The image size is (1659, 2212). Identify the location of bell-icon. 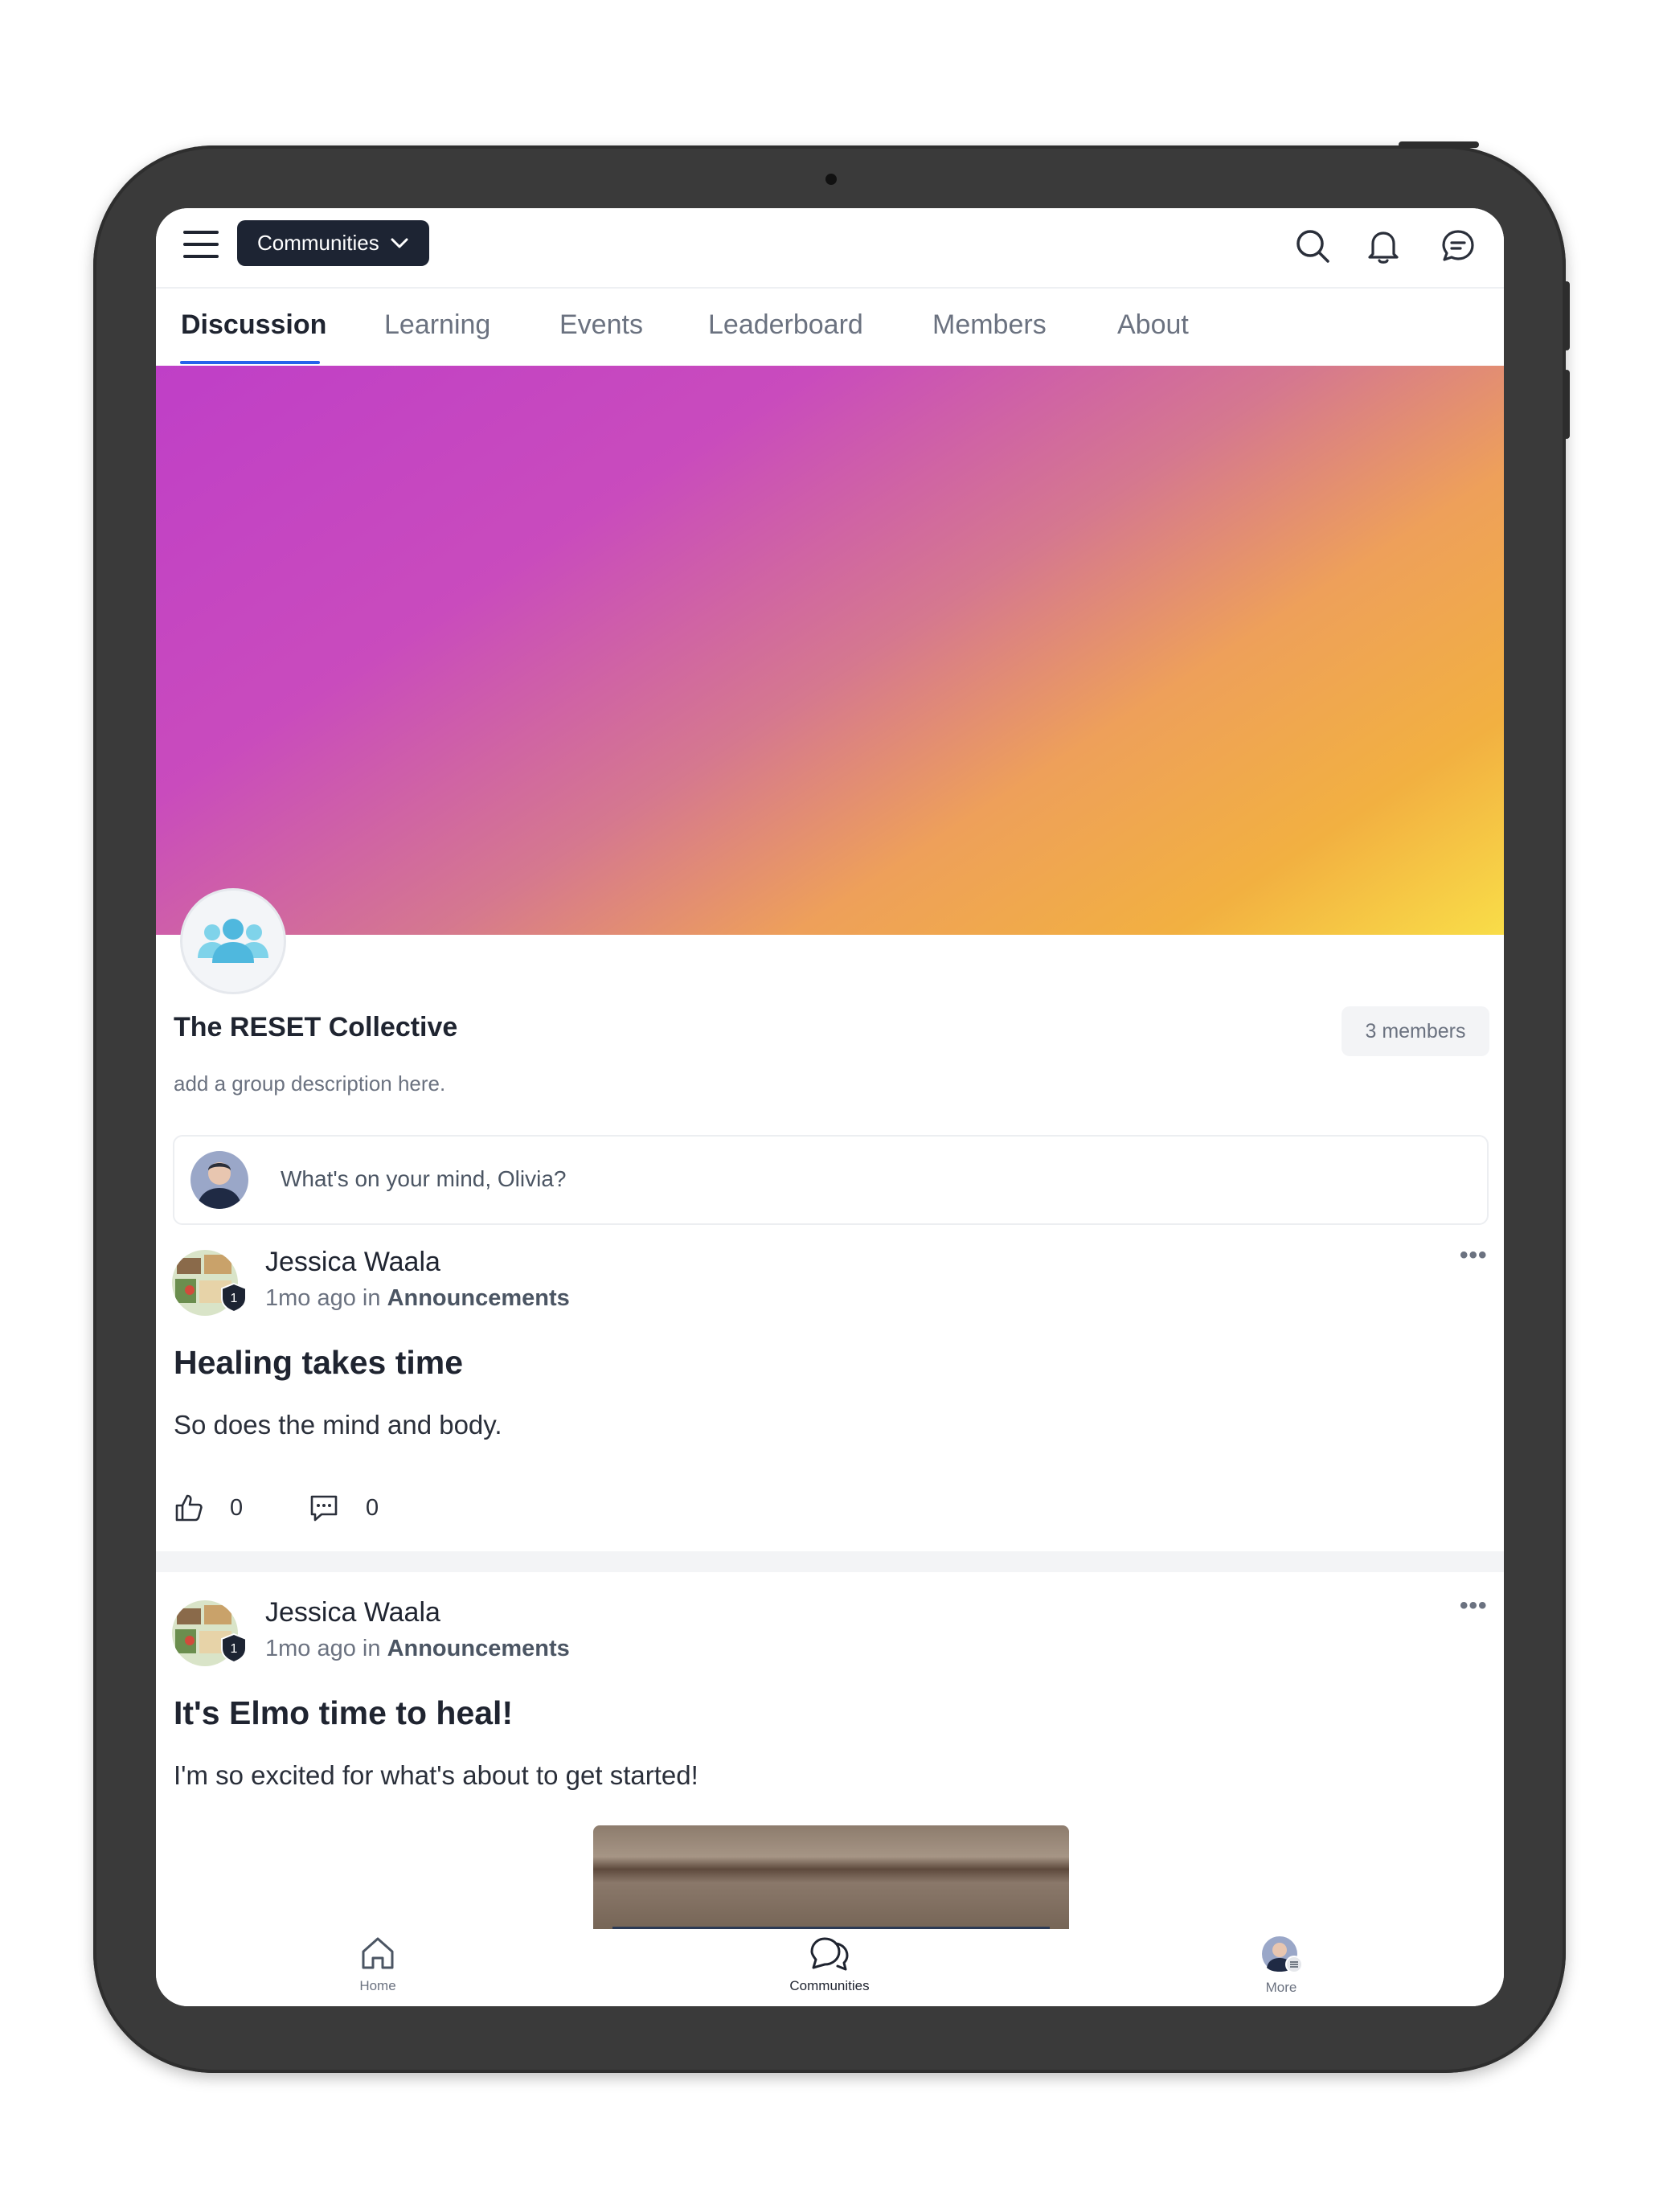
(1383, 245).